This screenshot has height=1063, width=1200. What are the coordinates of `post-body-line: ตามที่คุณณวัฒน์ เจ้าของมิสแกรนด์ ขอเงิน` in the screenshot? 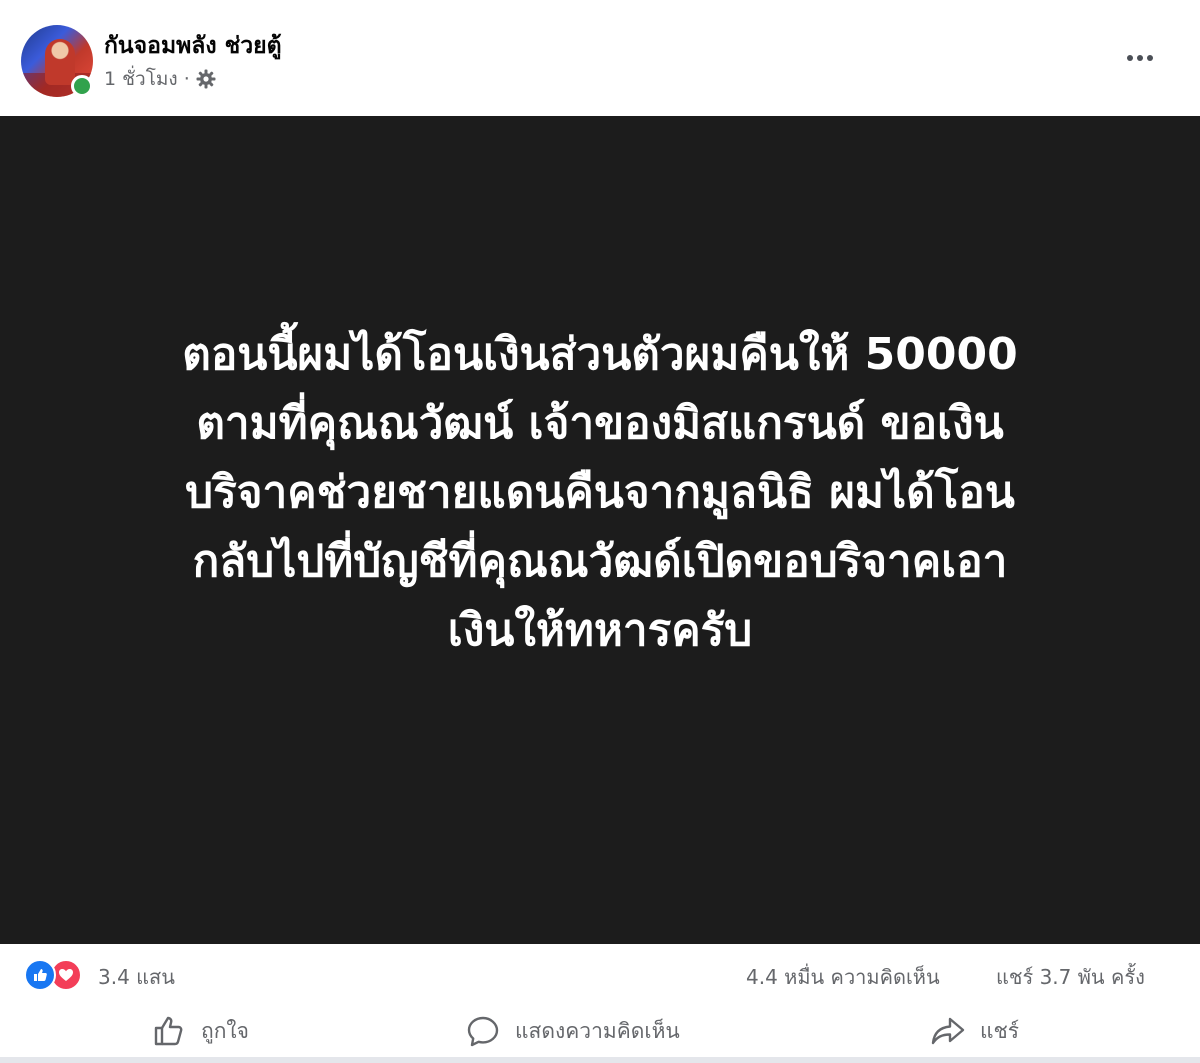 It's located at (600, 423).